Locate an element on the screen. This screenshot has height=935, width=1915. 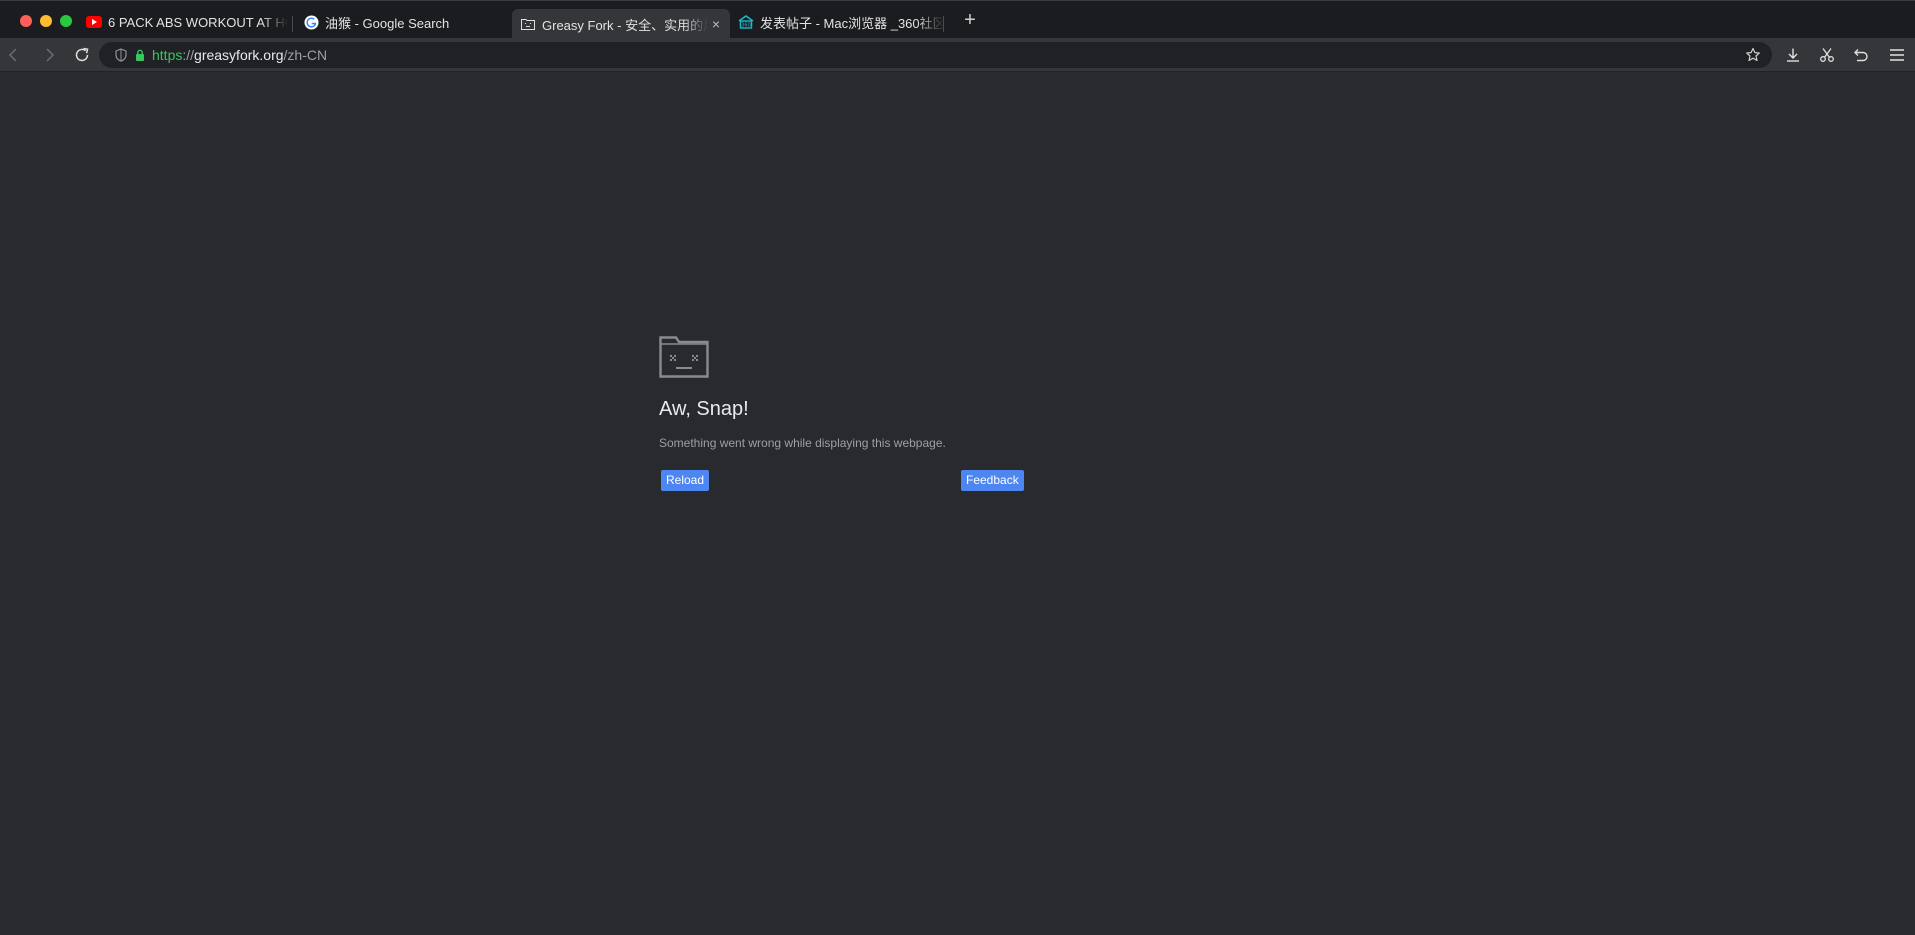
url-path: /zh-CN is located at coordinates (305, 55).